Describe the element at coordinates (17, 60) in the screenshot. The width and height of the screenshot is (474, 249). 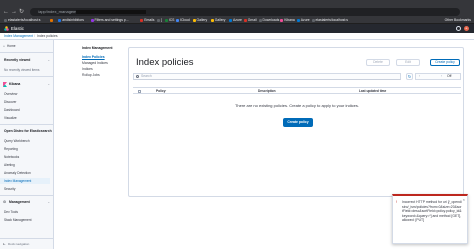
I see `nav-section-recently-viewed: Recently viewed` at that location.